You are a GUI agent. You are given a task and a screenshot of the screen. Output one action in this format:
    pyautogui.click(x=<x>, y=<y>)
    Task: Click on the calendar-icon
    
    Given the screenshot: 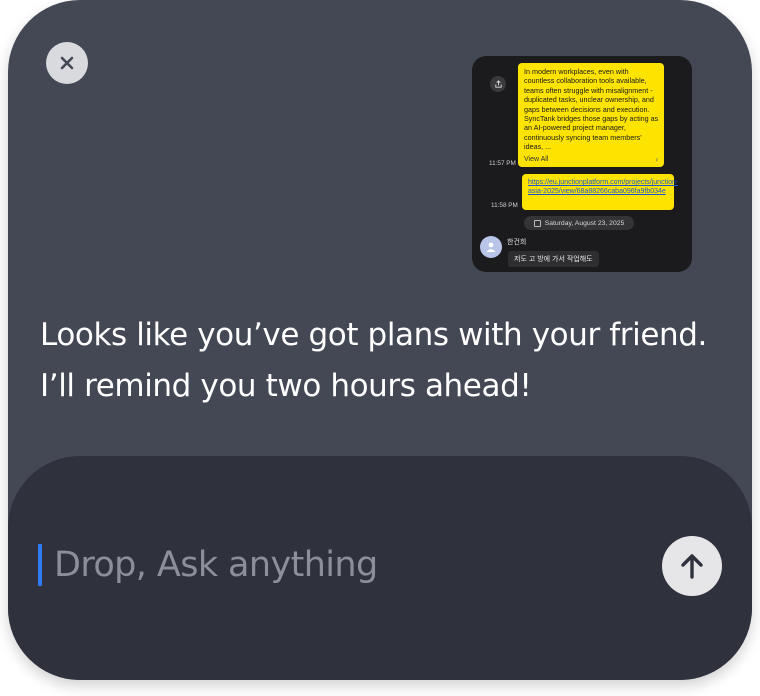 What is the action you would take?
    pyautogui.click(x=537, y=223)
    